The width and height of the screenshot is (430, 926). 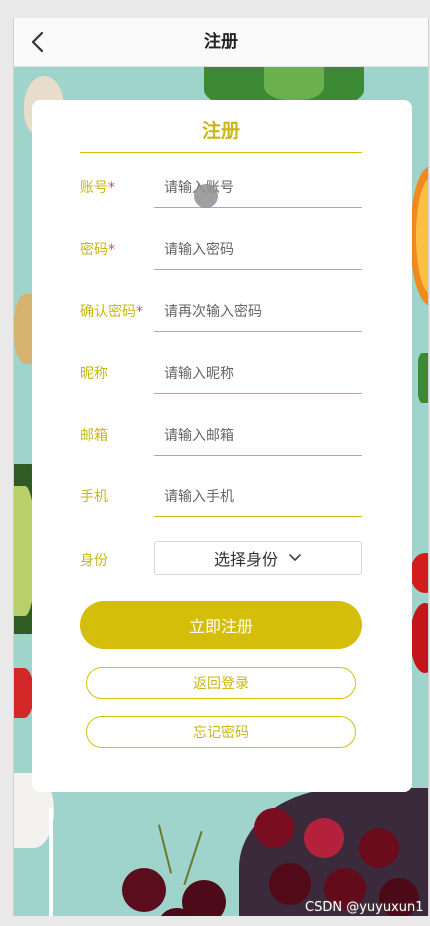 What do you see at coordinates (221, 732) in the screenshot?
I see `forgot-password-button: 忘记密码` at bounding box center [221, 732].